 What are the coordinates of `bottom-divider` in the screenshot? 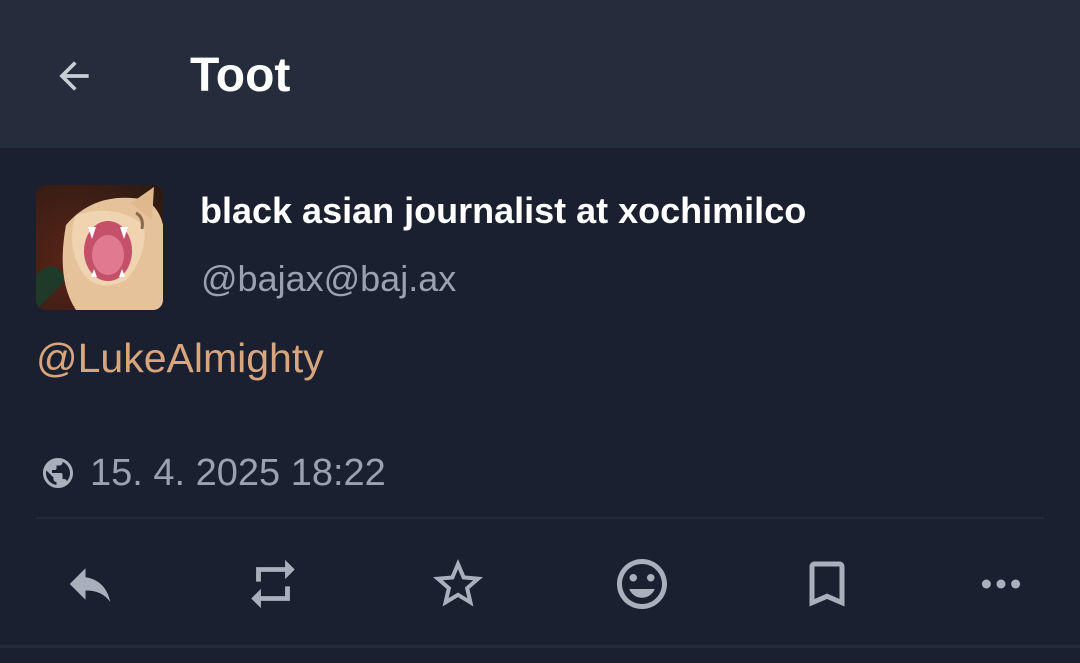 It's located at (540, 646).